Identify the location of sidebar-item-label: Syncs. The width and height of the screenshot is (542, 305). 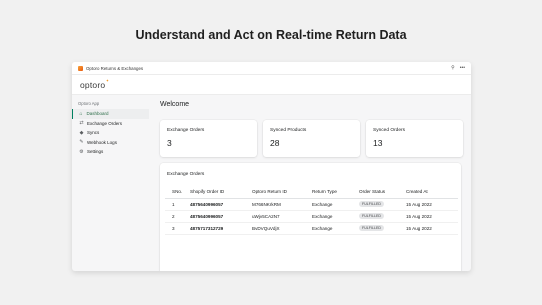
(93, 133).